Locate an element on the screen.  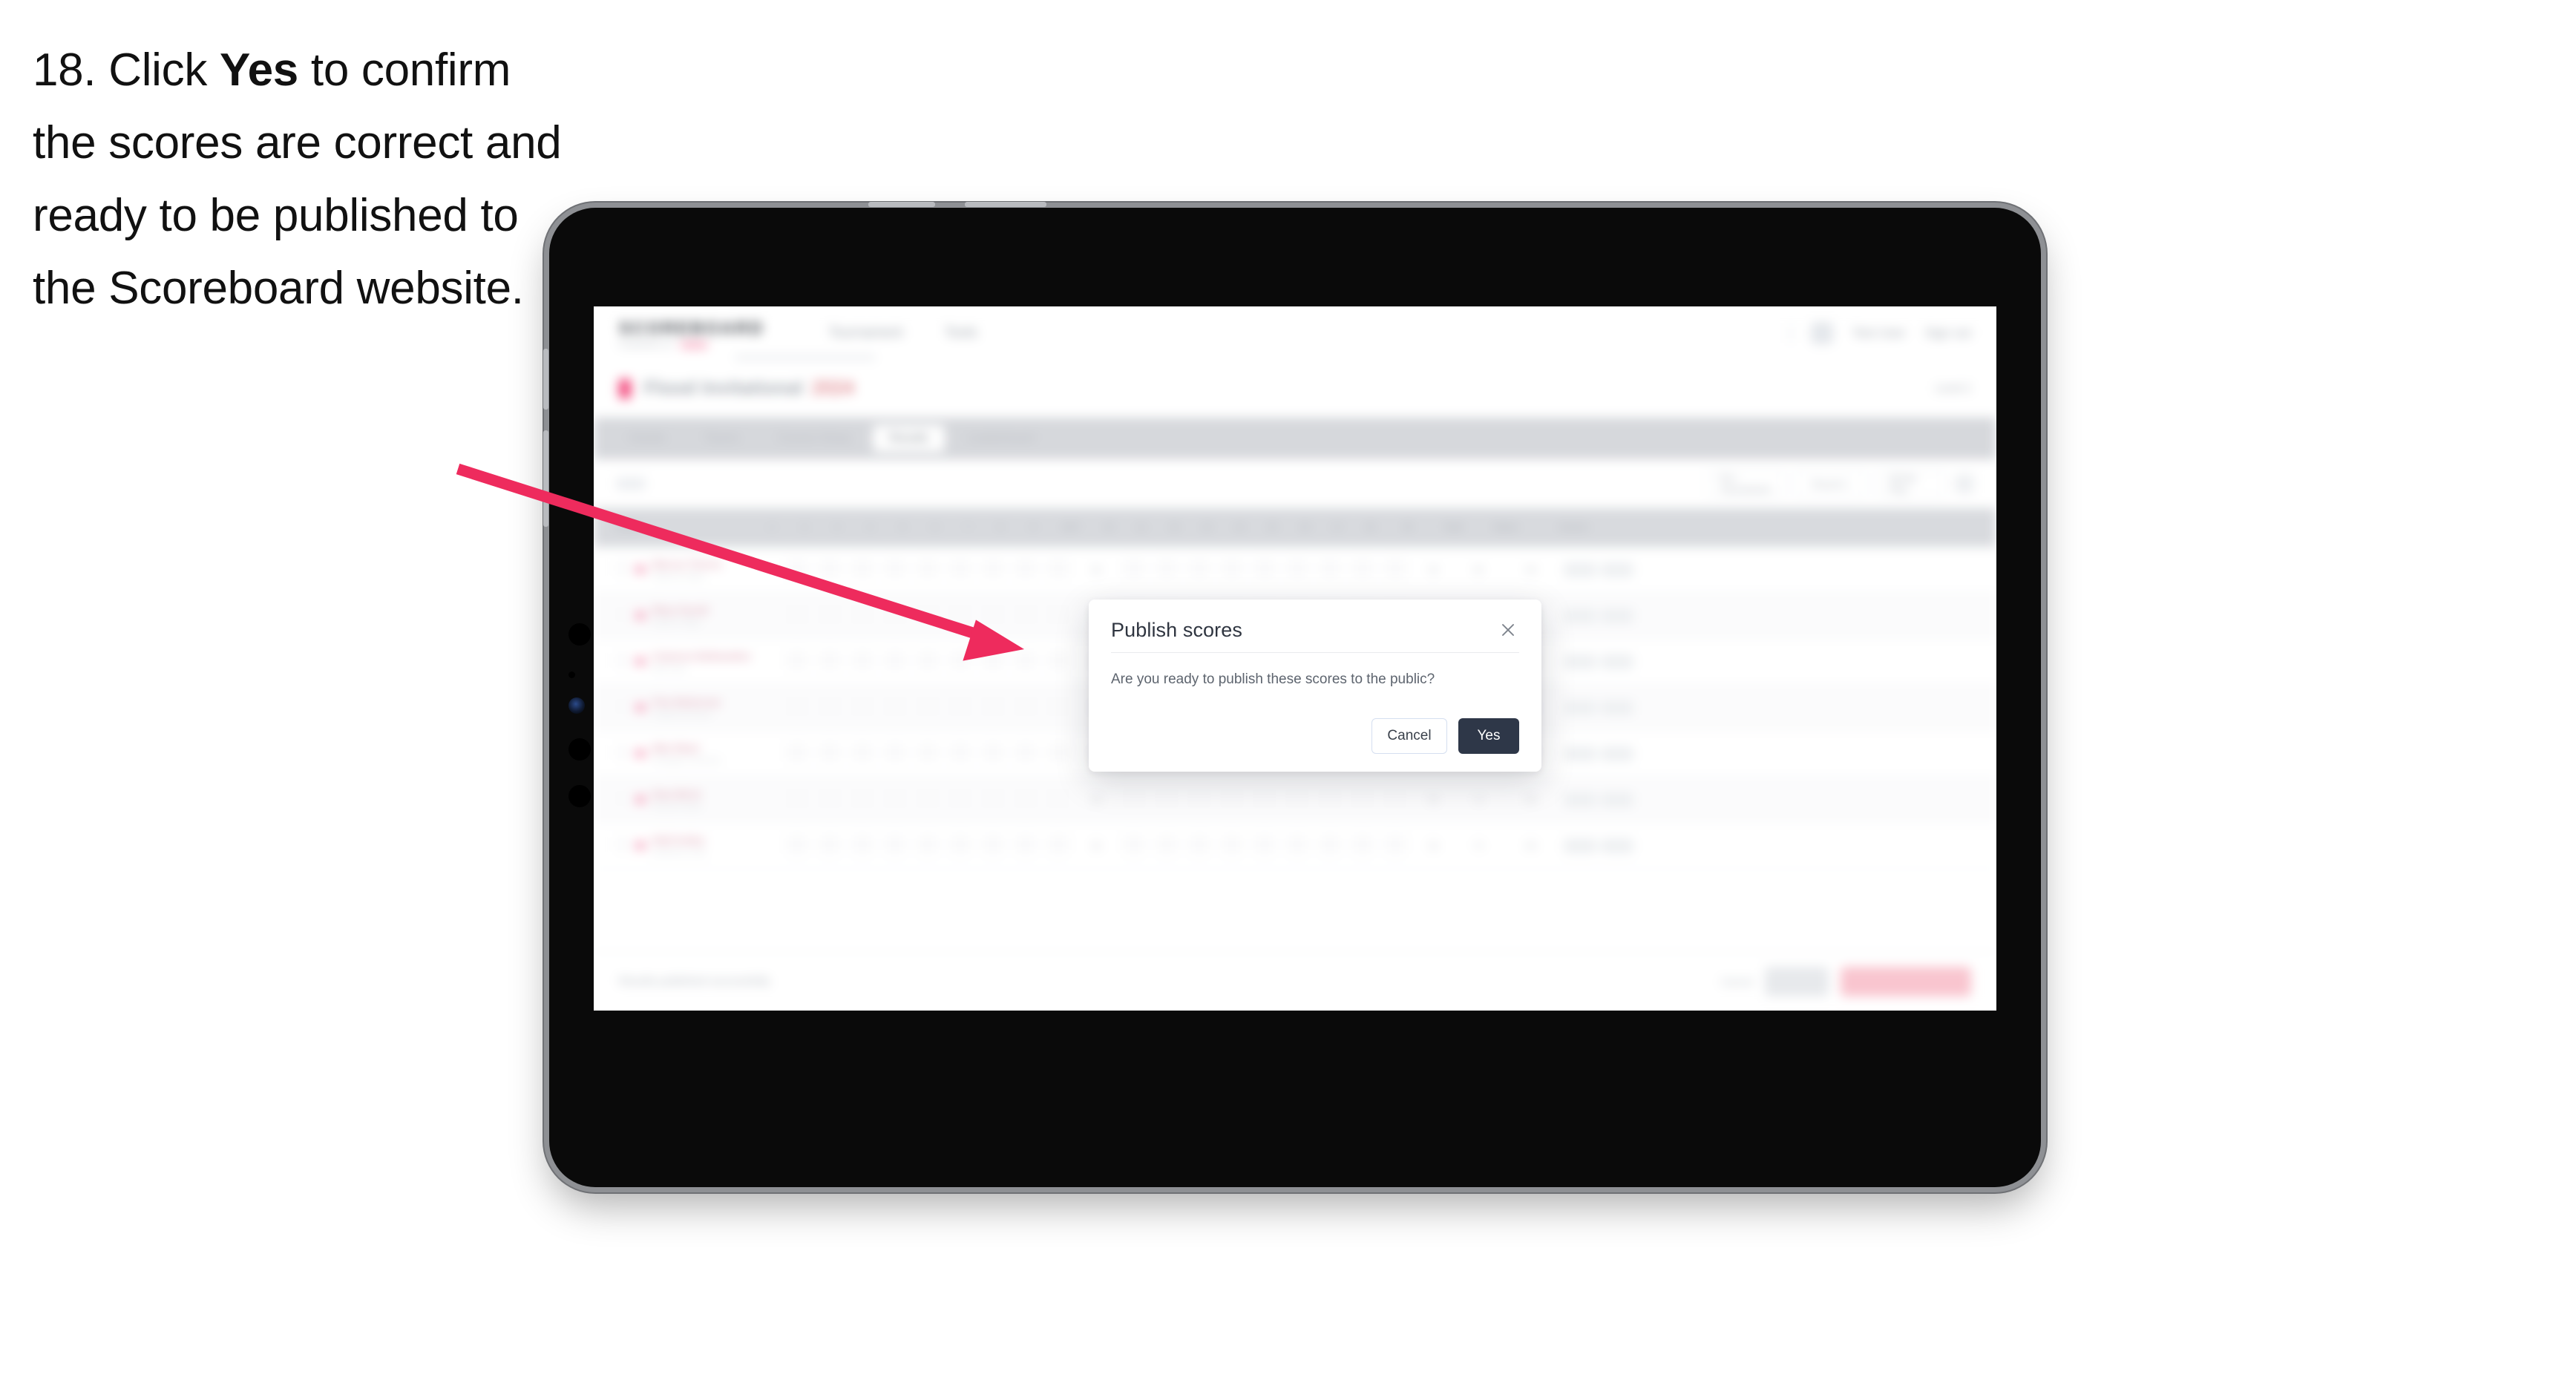
tab-course-setup: Course Setup is located at coordinates (814, 439).